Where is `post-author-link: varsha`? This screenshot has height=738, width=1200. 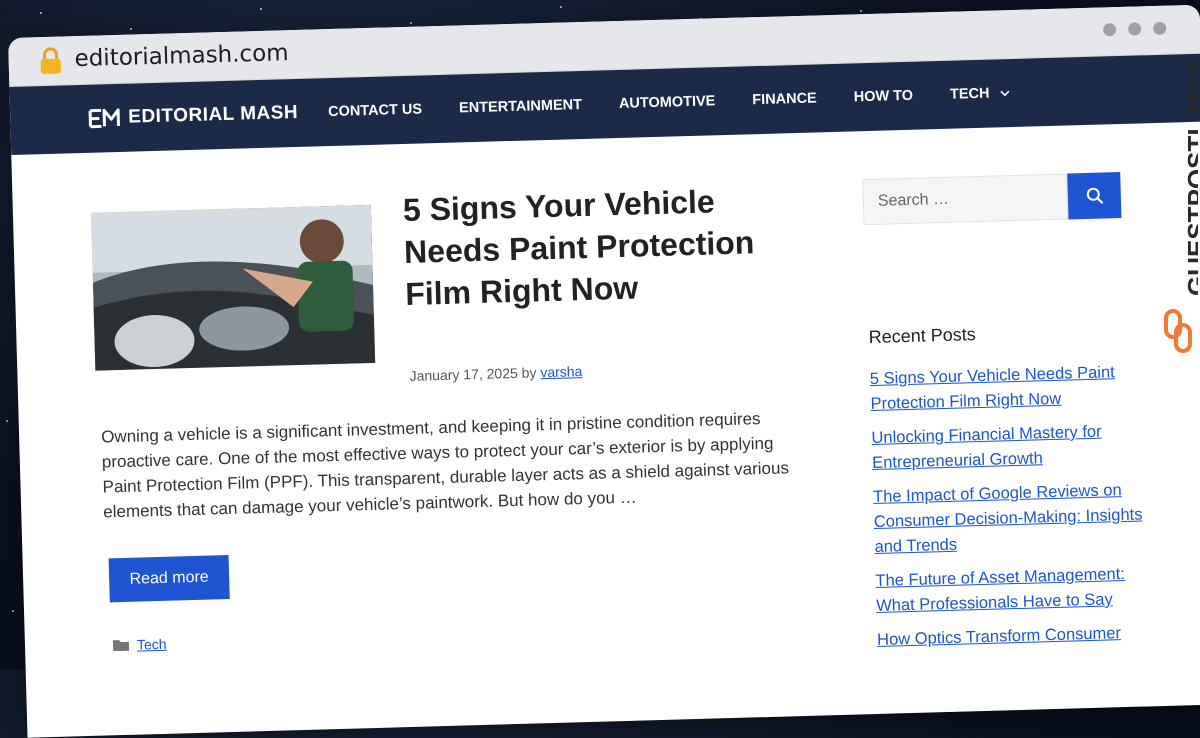
post-author-link: varsha is located at coordinates (561, 371).